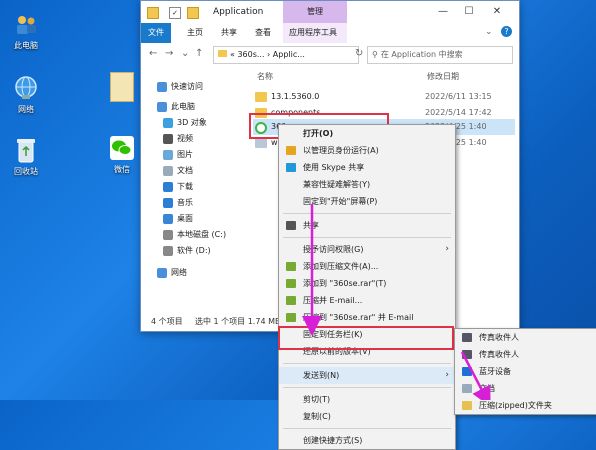 The height and width of the screenshot is (450, 596). What do you see at coordinates (168, 251) in the screenshot?
I see `drive-icon` at bounding box center [168, 251].